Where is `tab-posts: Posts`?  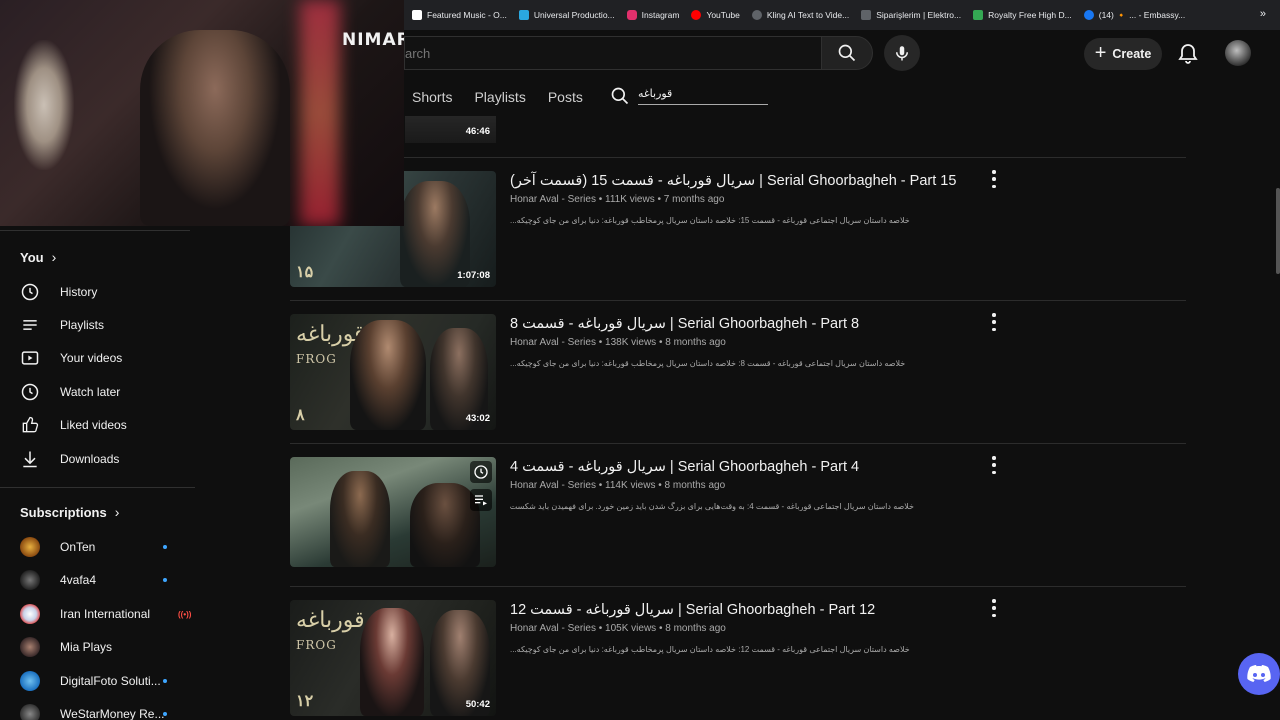
tab-posts: Posts is located at coordinates (565, 97).